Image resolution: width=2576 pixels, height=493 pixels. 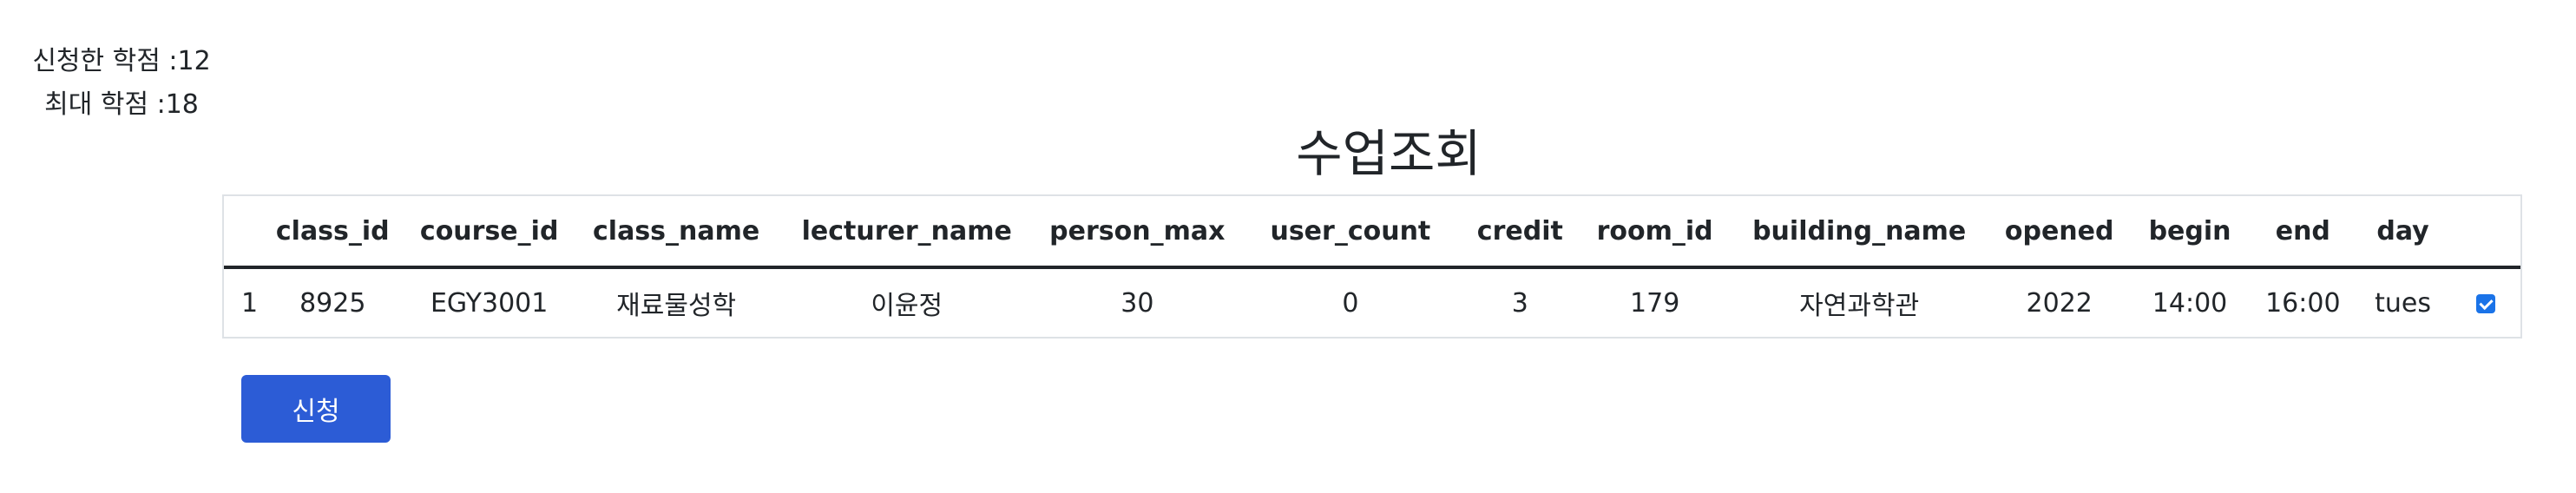 What do you see at coordinates (2189, 233) in the screenshot?
I see `column-header-begin: begin` at bounding box center [2189, 233].